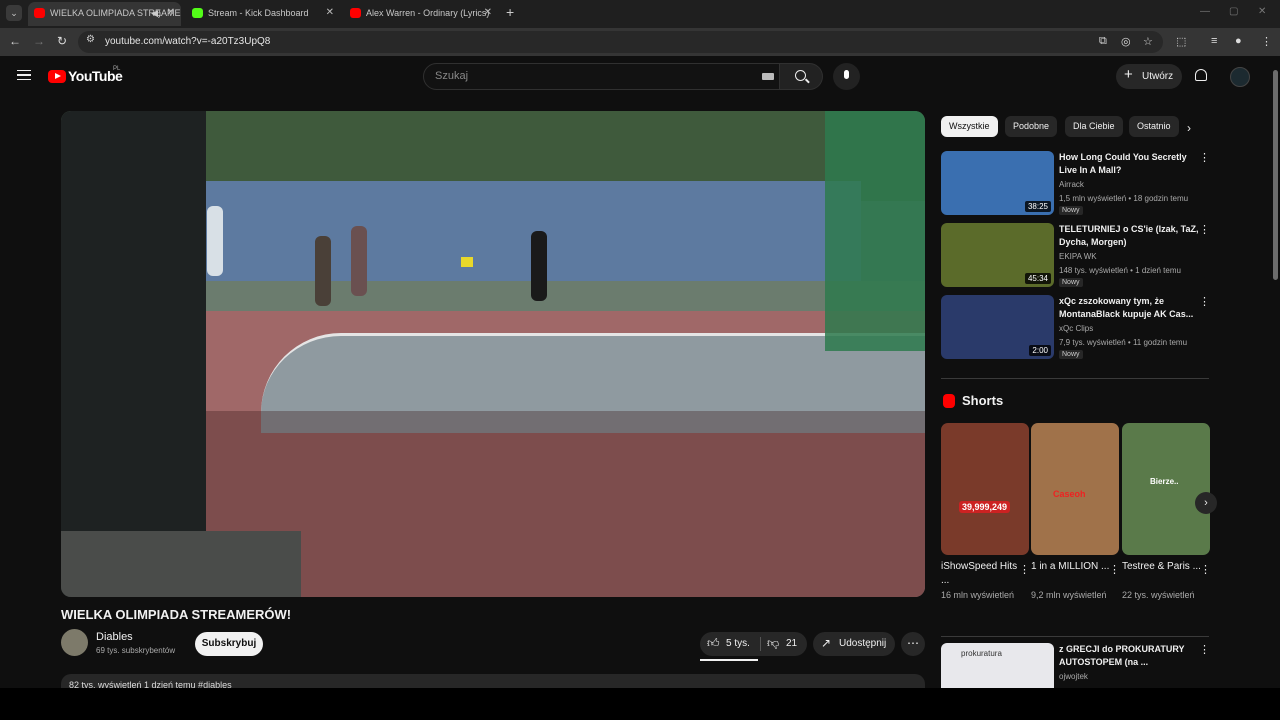  Describe the element at coordinates (1206, 503) in the screenshot. I see `shorts-next-button: ›` at that location.